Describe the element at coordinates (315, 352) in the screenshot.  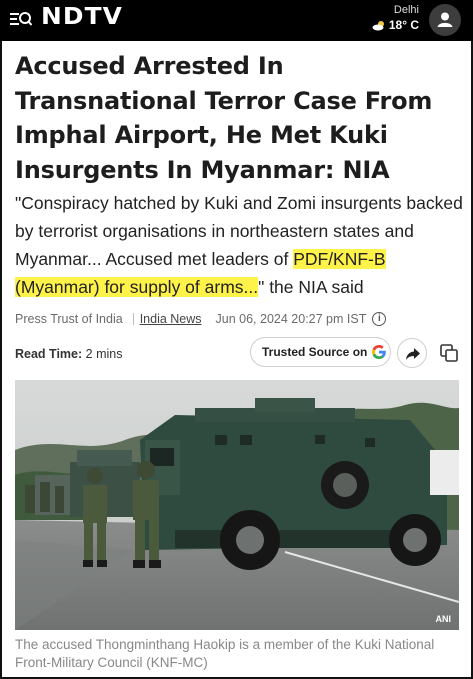
I see `trusted-source-label: Trusted Source on` at that location.